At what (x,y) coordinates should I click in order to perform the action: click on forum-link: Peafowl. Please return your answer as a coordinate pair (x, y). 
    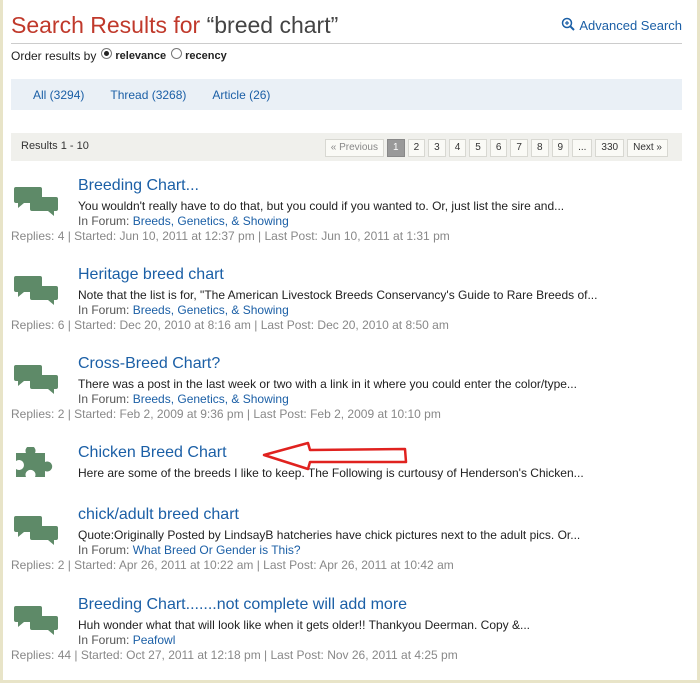
    Looking at the image, I should click on (154, 640).